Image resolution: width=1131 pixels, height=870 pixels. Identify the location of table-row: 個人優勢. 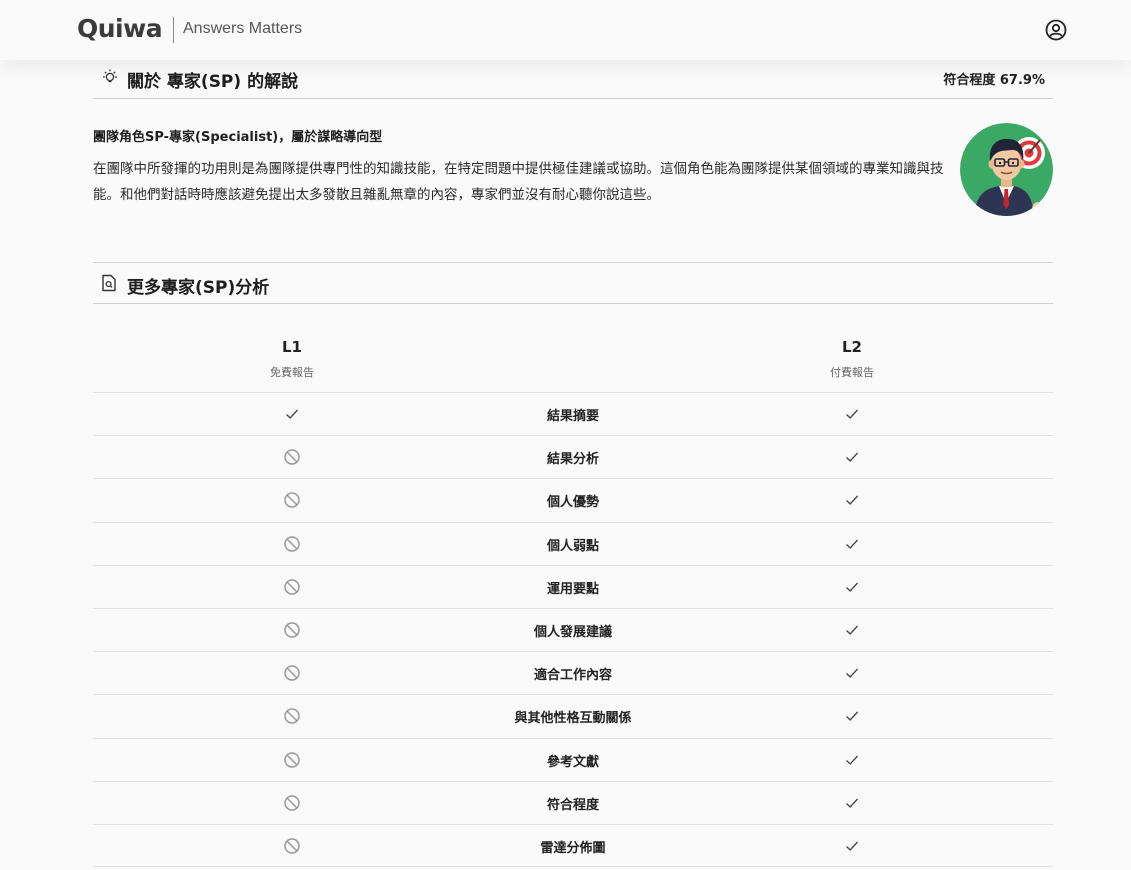
(573, 499).